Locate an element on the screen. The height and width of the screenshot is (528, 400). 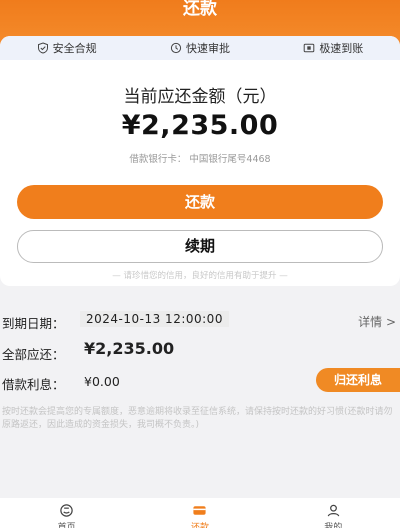
interest-label: 借款利息： is located at coordinates (33, 384).